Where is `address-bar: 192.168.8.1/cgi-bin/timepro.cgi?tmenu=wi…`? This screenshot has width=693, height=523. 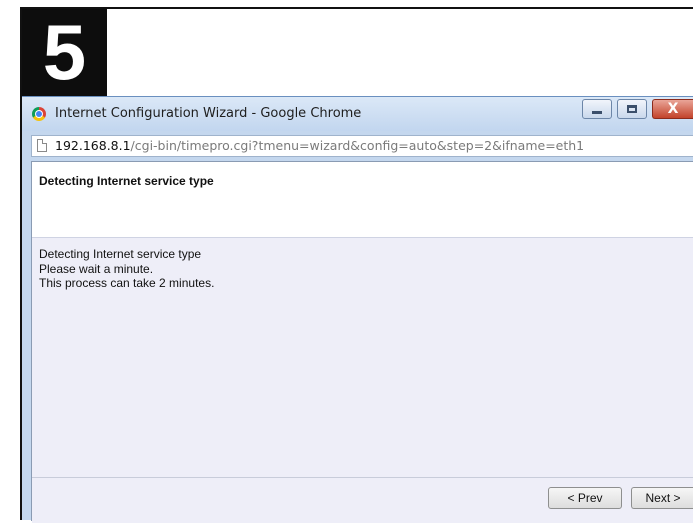 address-bar: 192.168.8.1/cgi-bin/timepro.cgi?tmenu=wi… is located at coordinates (362, 146).